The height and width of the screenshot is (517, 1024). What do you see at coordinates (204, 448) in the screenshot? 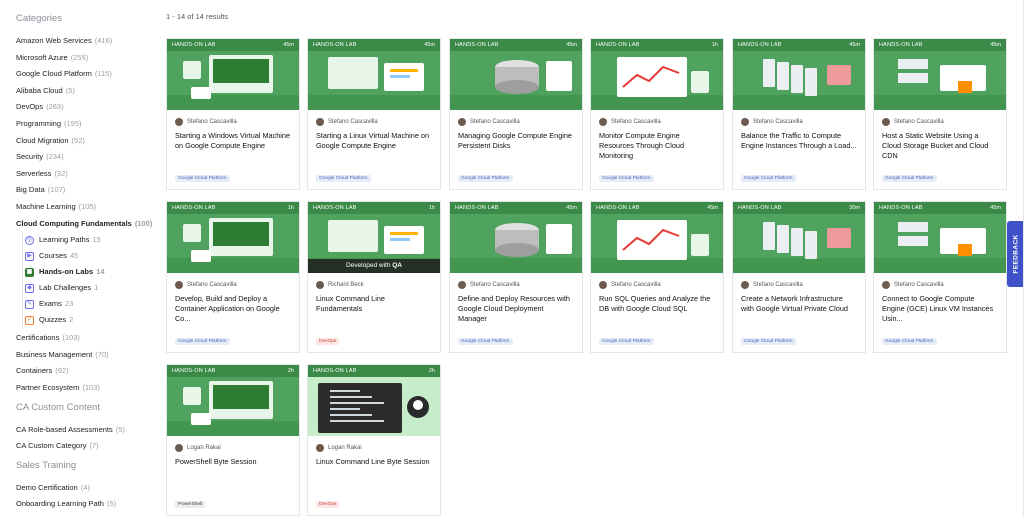
I see `author-name: Logan Rakai` at bounding box center [204, 448].